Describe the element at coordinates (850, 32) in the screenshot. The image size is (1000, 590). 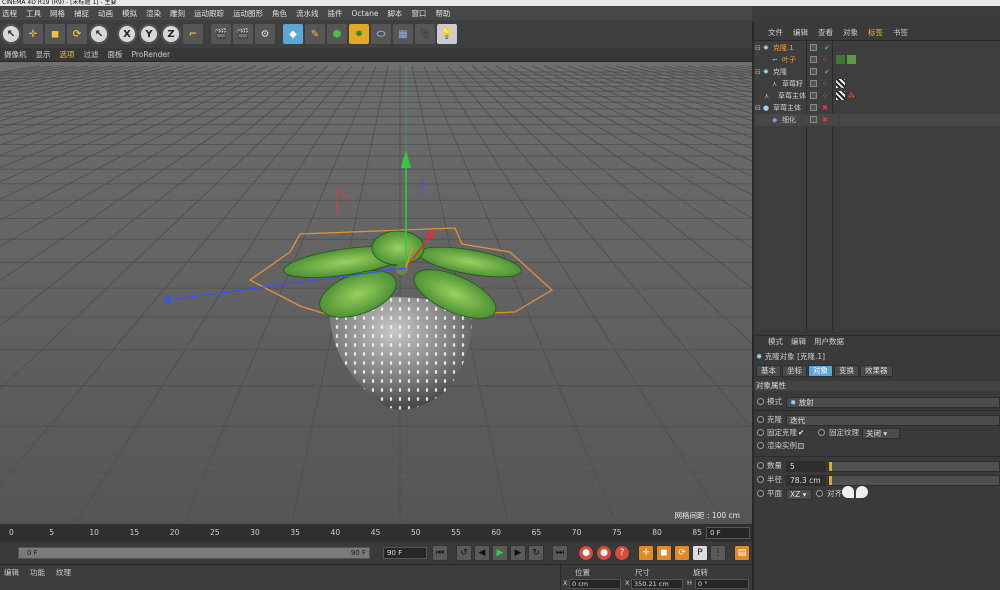
I see `om-menu-object: 对象` at that location.